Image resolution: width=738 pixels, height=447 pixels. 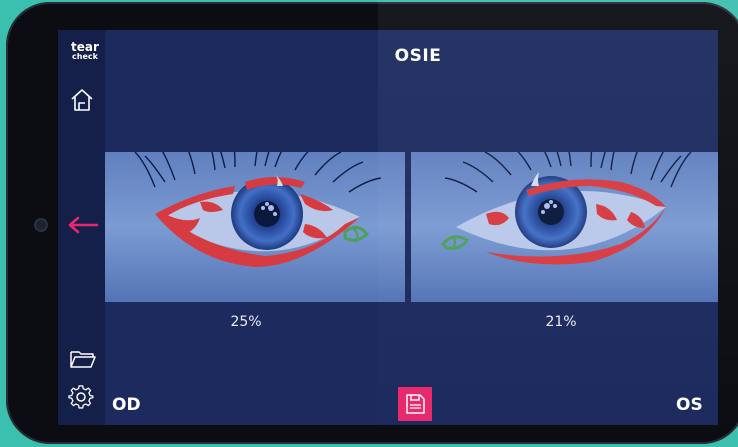 What do you see at coordinates (82, 100) in the screenshot?
I see `home-icon` at bounding box center [82, 100].